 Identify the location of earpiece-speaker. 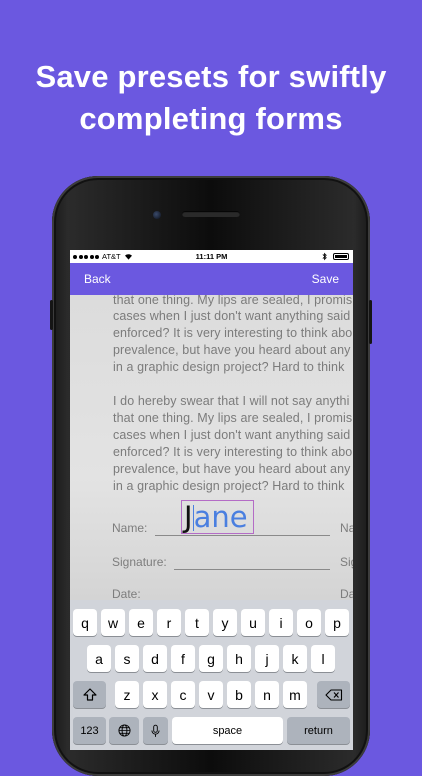
(211, 214).